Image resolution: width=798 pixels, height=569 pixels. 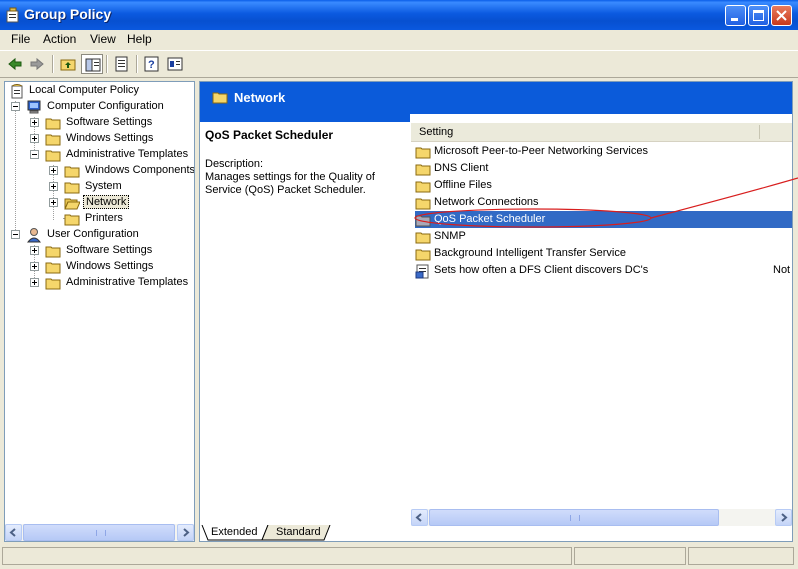 I want to click on tree-horizontal-scrollbar, so click(x=99, y=532).